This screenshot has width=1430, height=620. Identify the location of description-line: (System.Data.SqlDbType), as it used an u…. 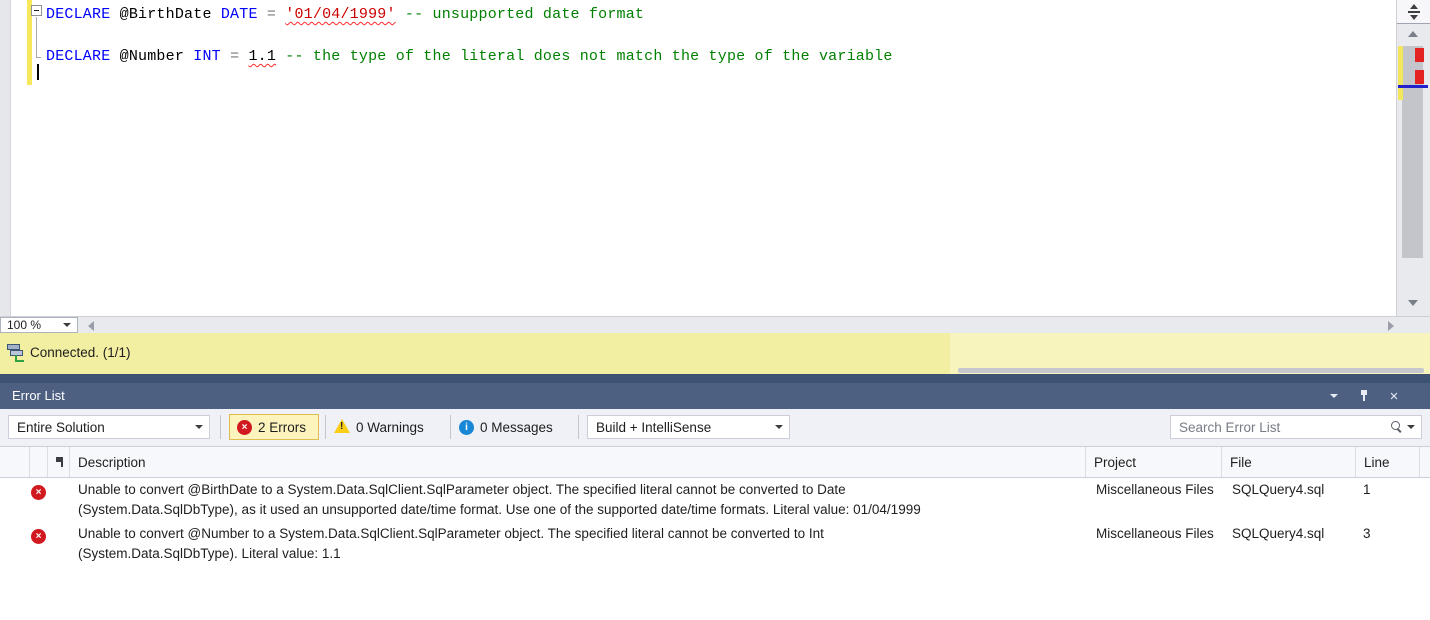
(499, 509).